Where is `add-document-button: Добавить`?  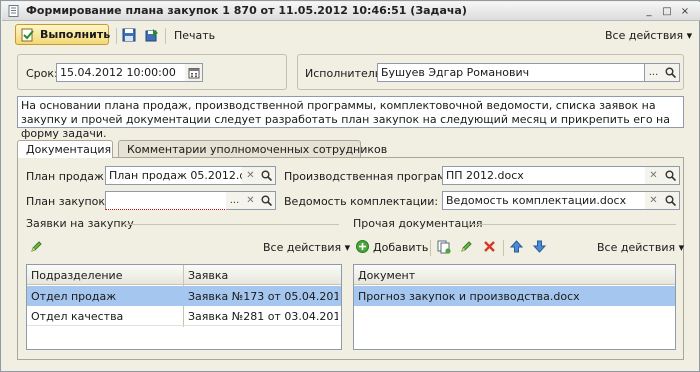
add-document-button: Добавить is located at coordinates (391, 246).